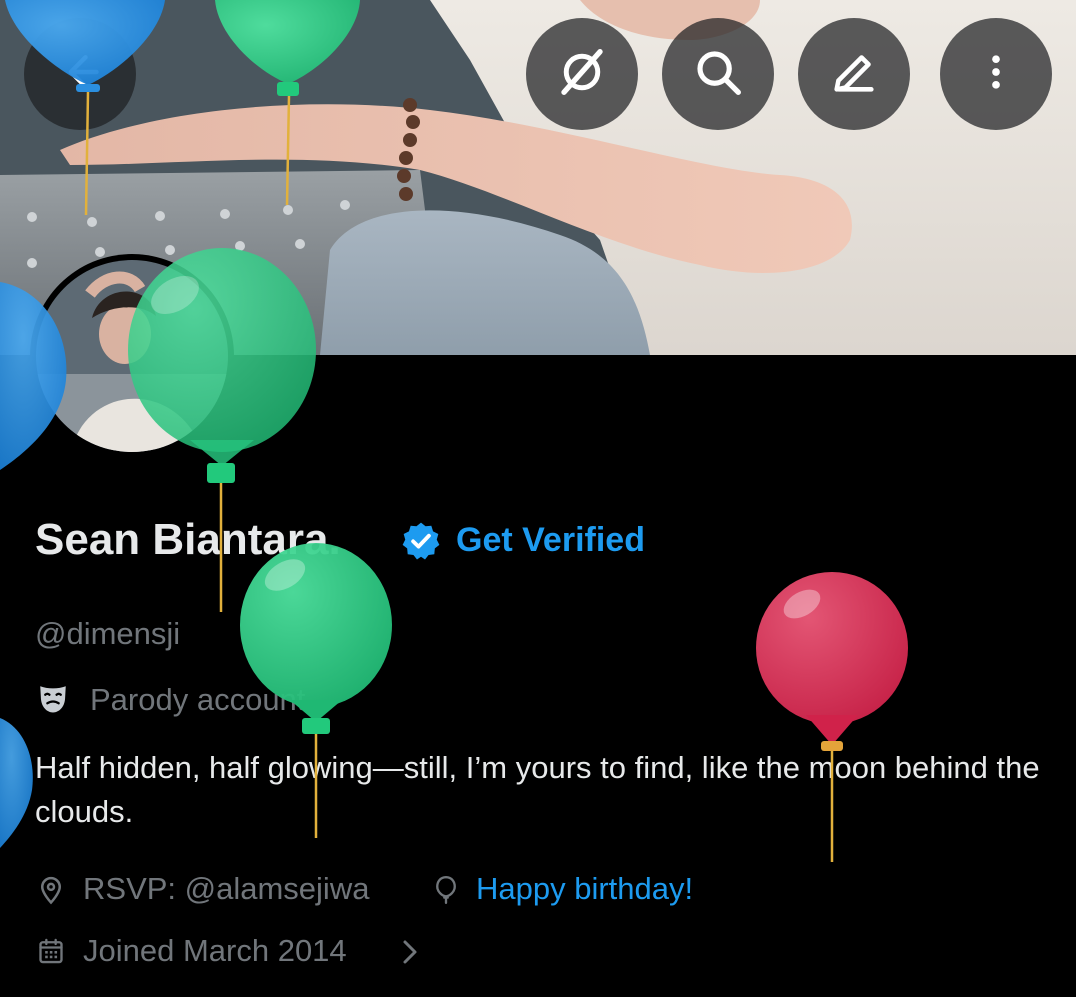 This screenshot has height=997, width=1076. What do you see at coordinates (198, 699) in the screenshot?
I see `parody-label: Parody account` at bounding box center [198, 699].